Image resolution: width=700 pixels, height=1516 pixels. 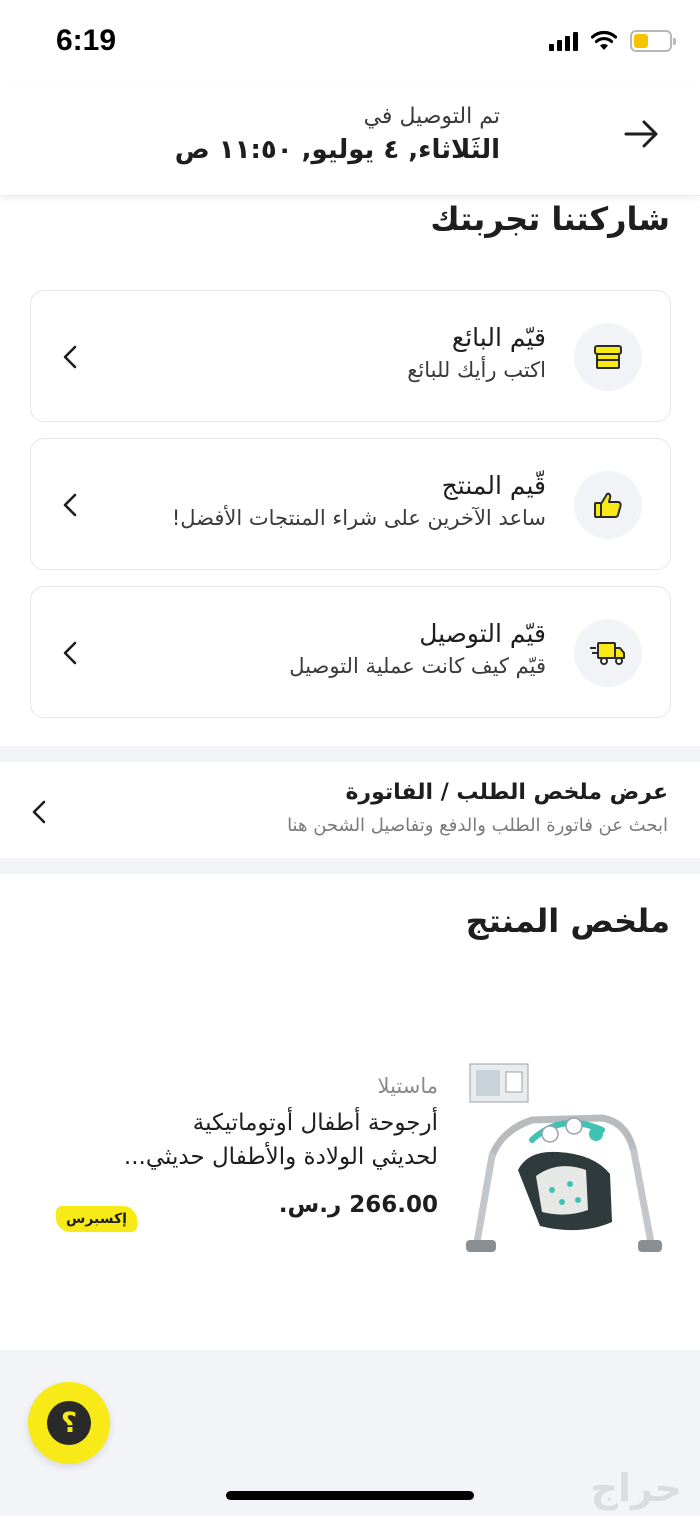 I want to click on help-question-icon: ؟, so click(x=69, y=1423).